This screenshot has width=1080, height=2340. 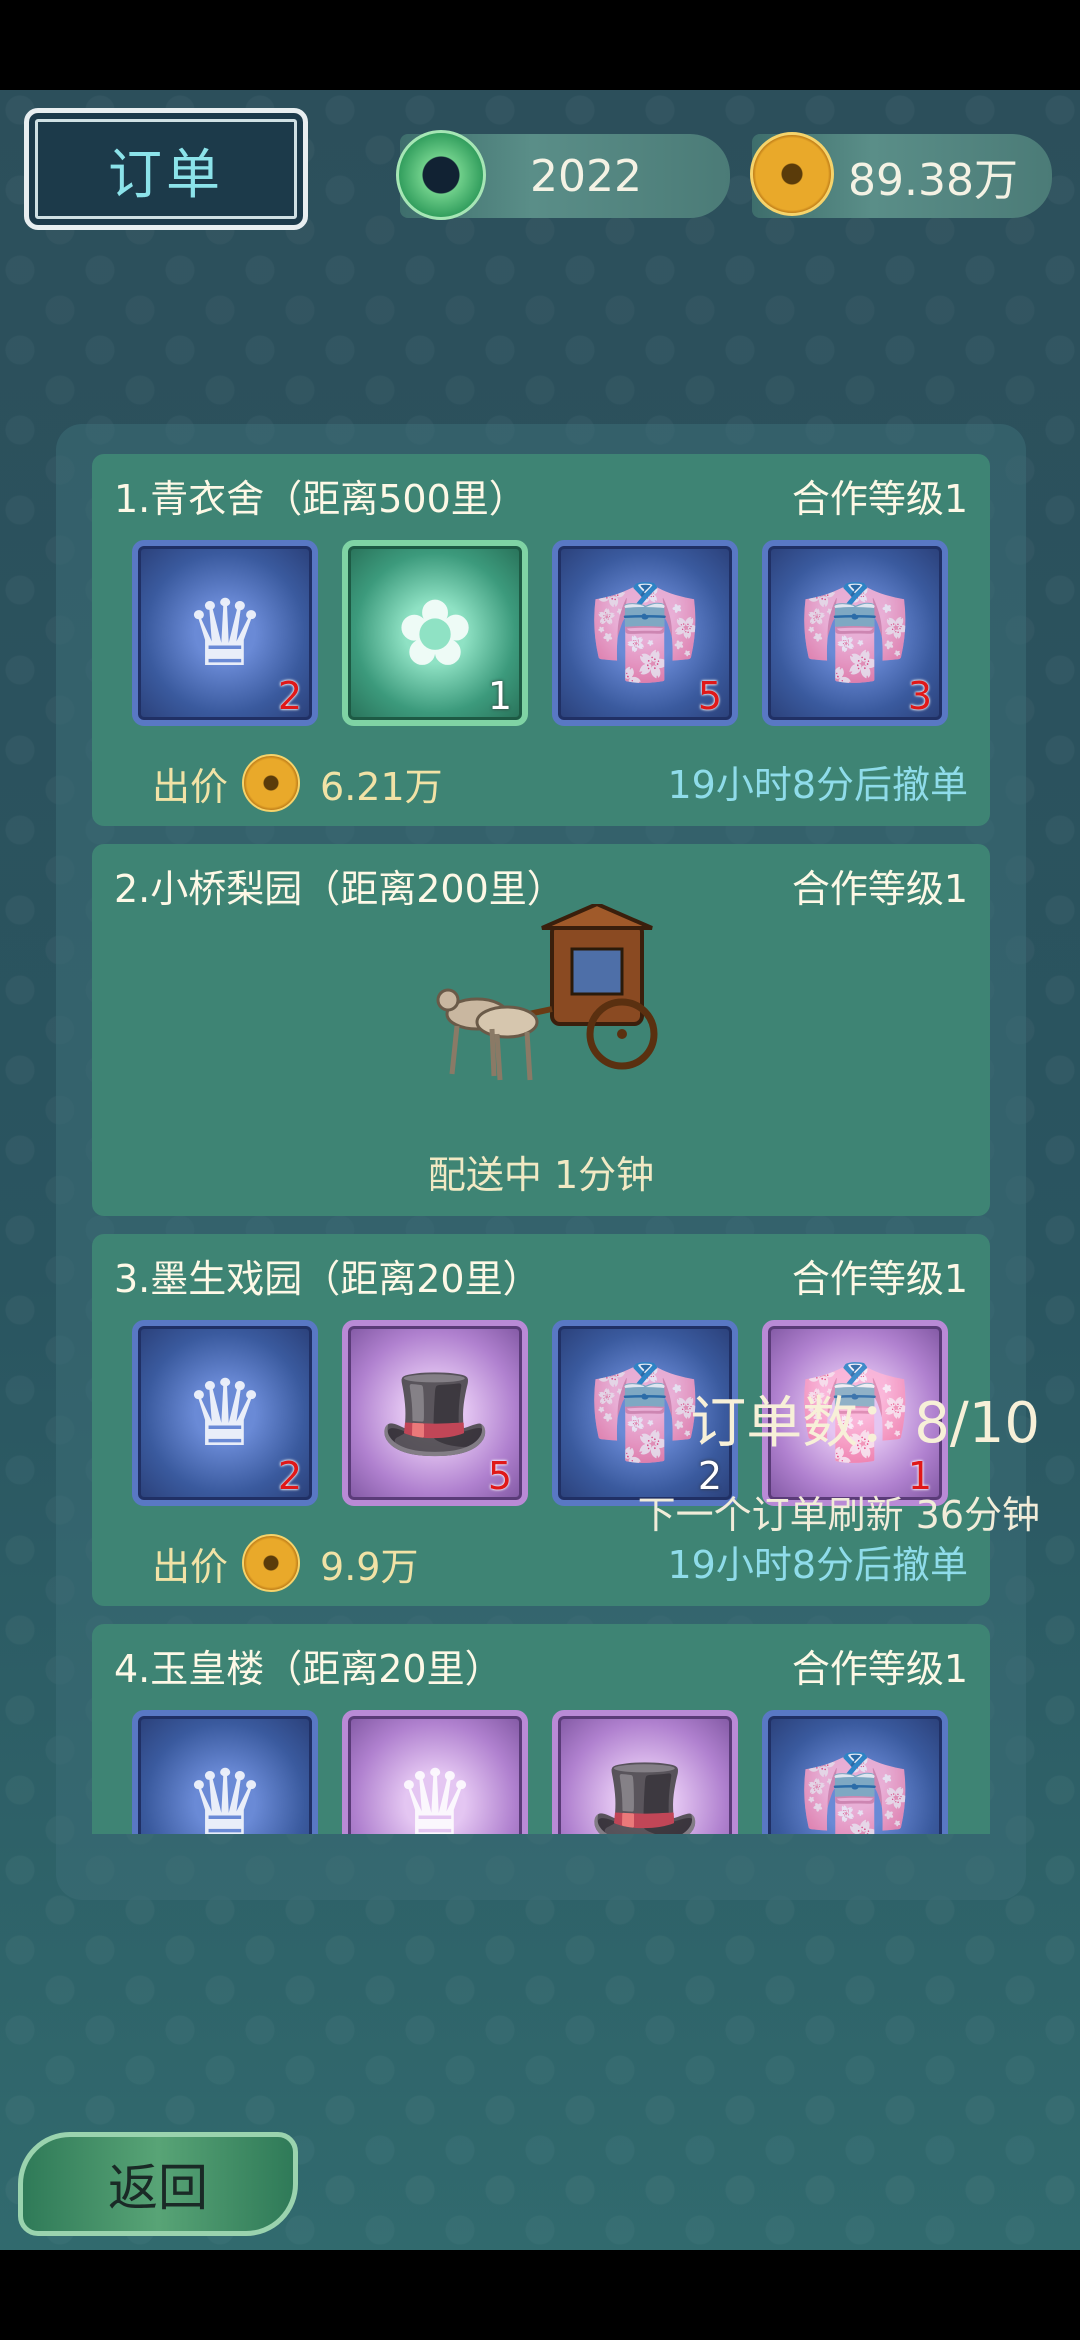 I want to click on order-name: 1.青衣舍（距离500里）, so click(x=320, y=499).